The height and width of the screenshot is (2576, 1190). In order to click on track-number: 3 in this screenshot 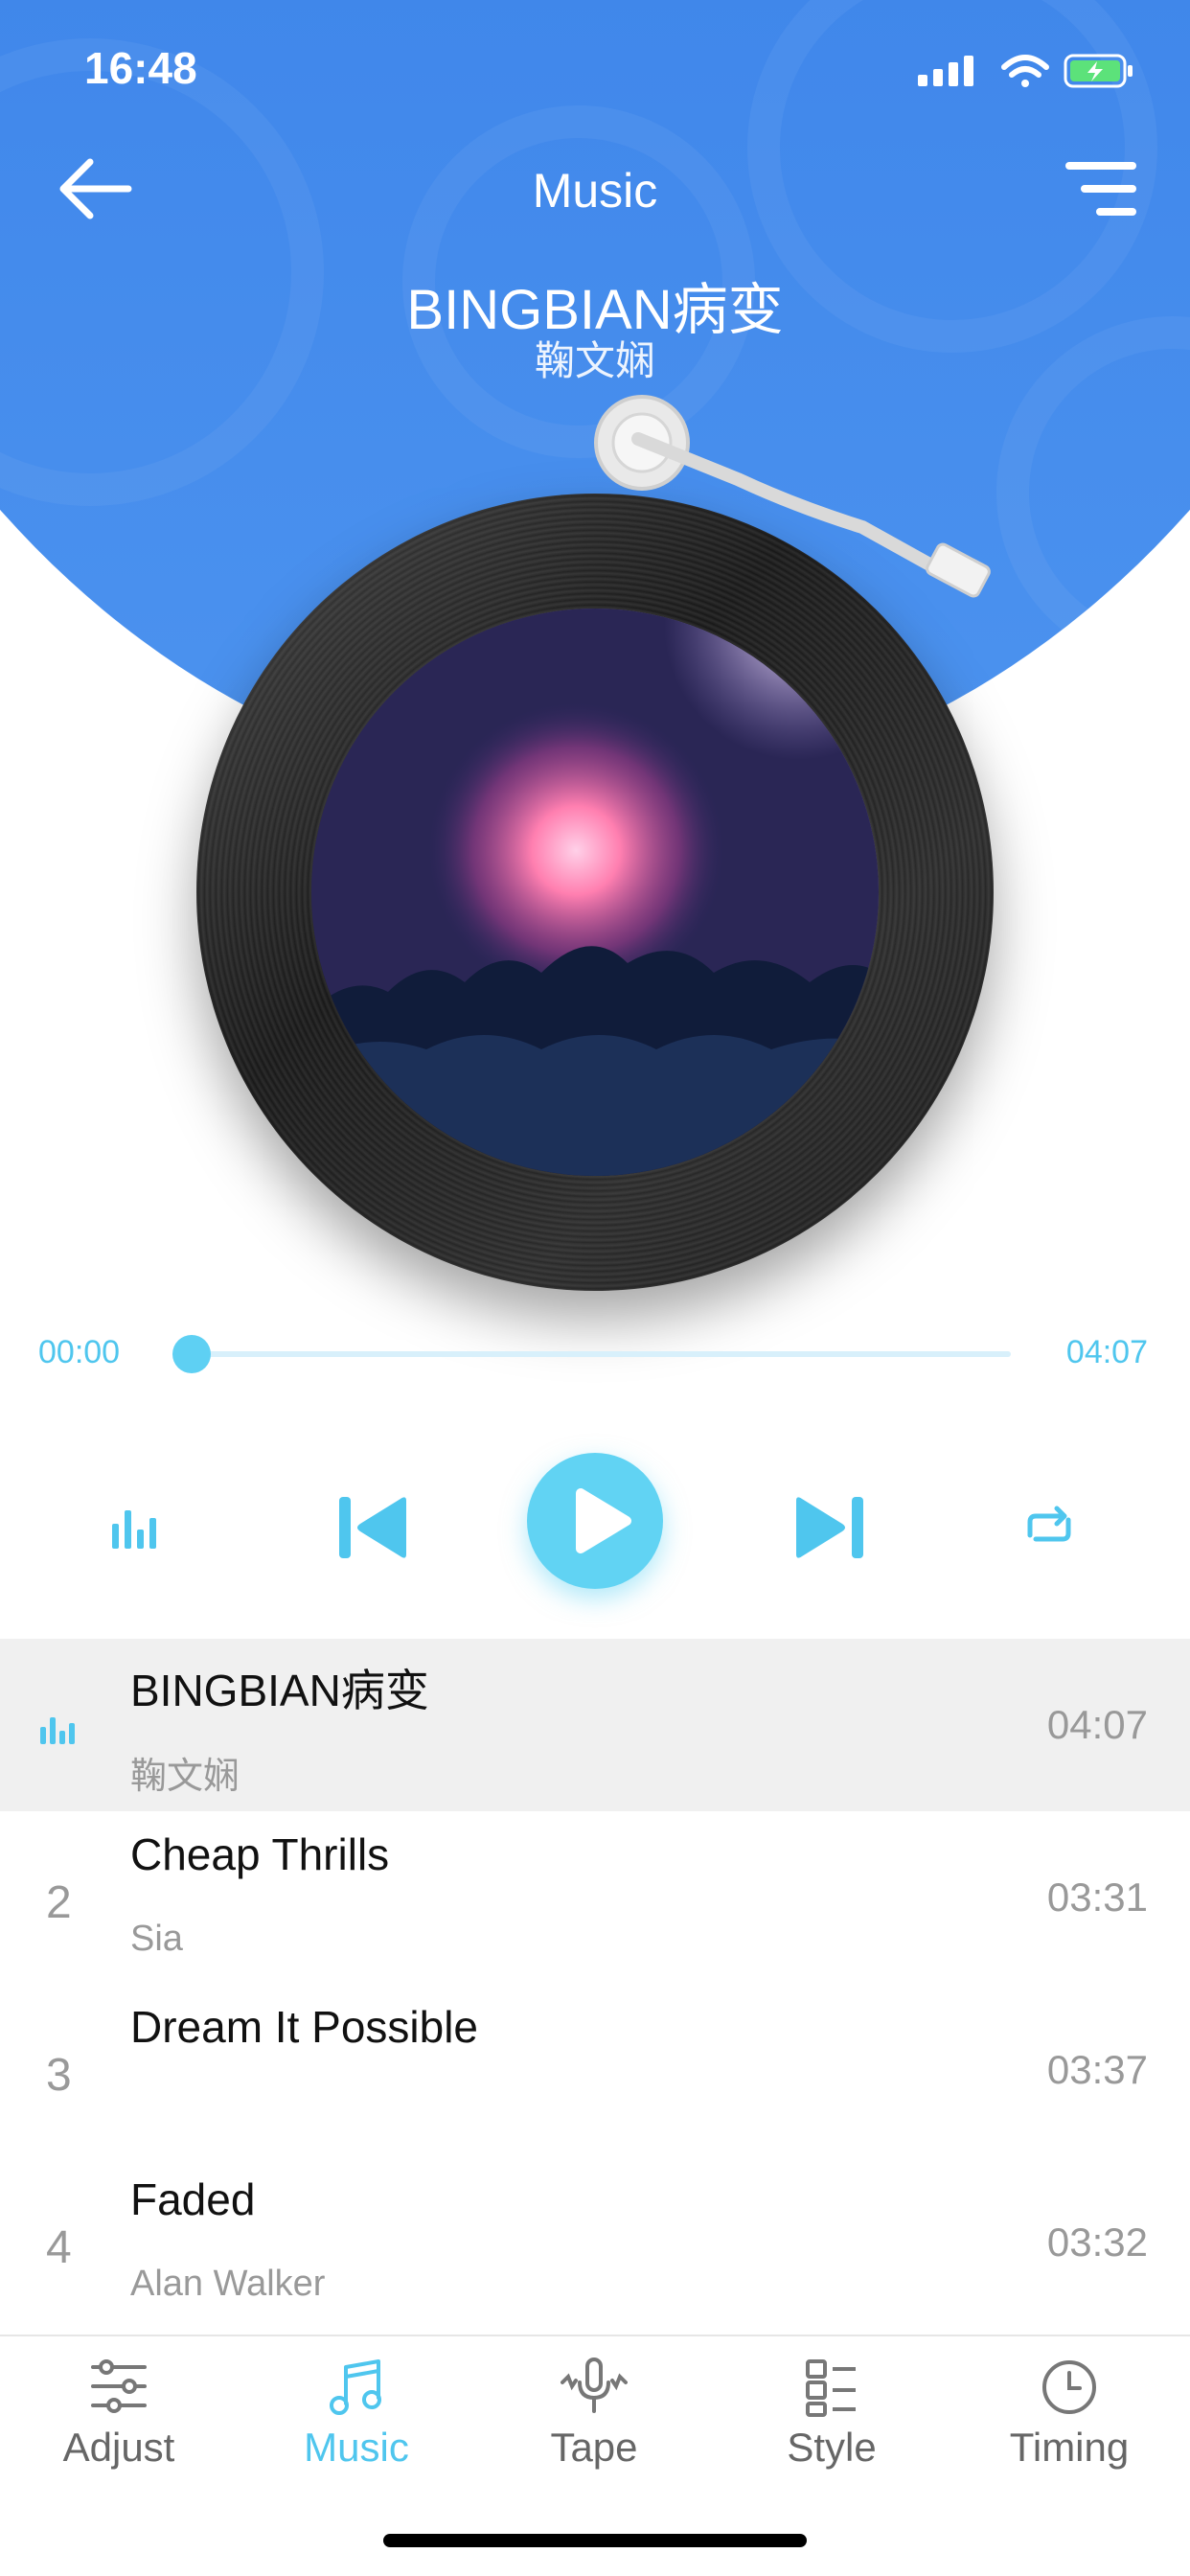, I will do `click(59, 2075)`.